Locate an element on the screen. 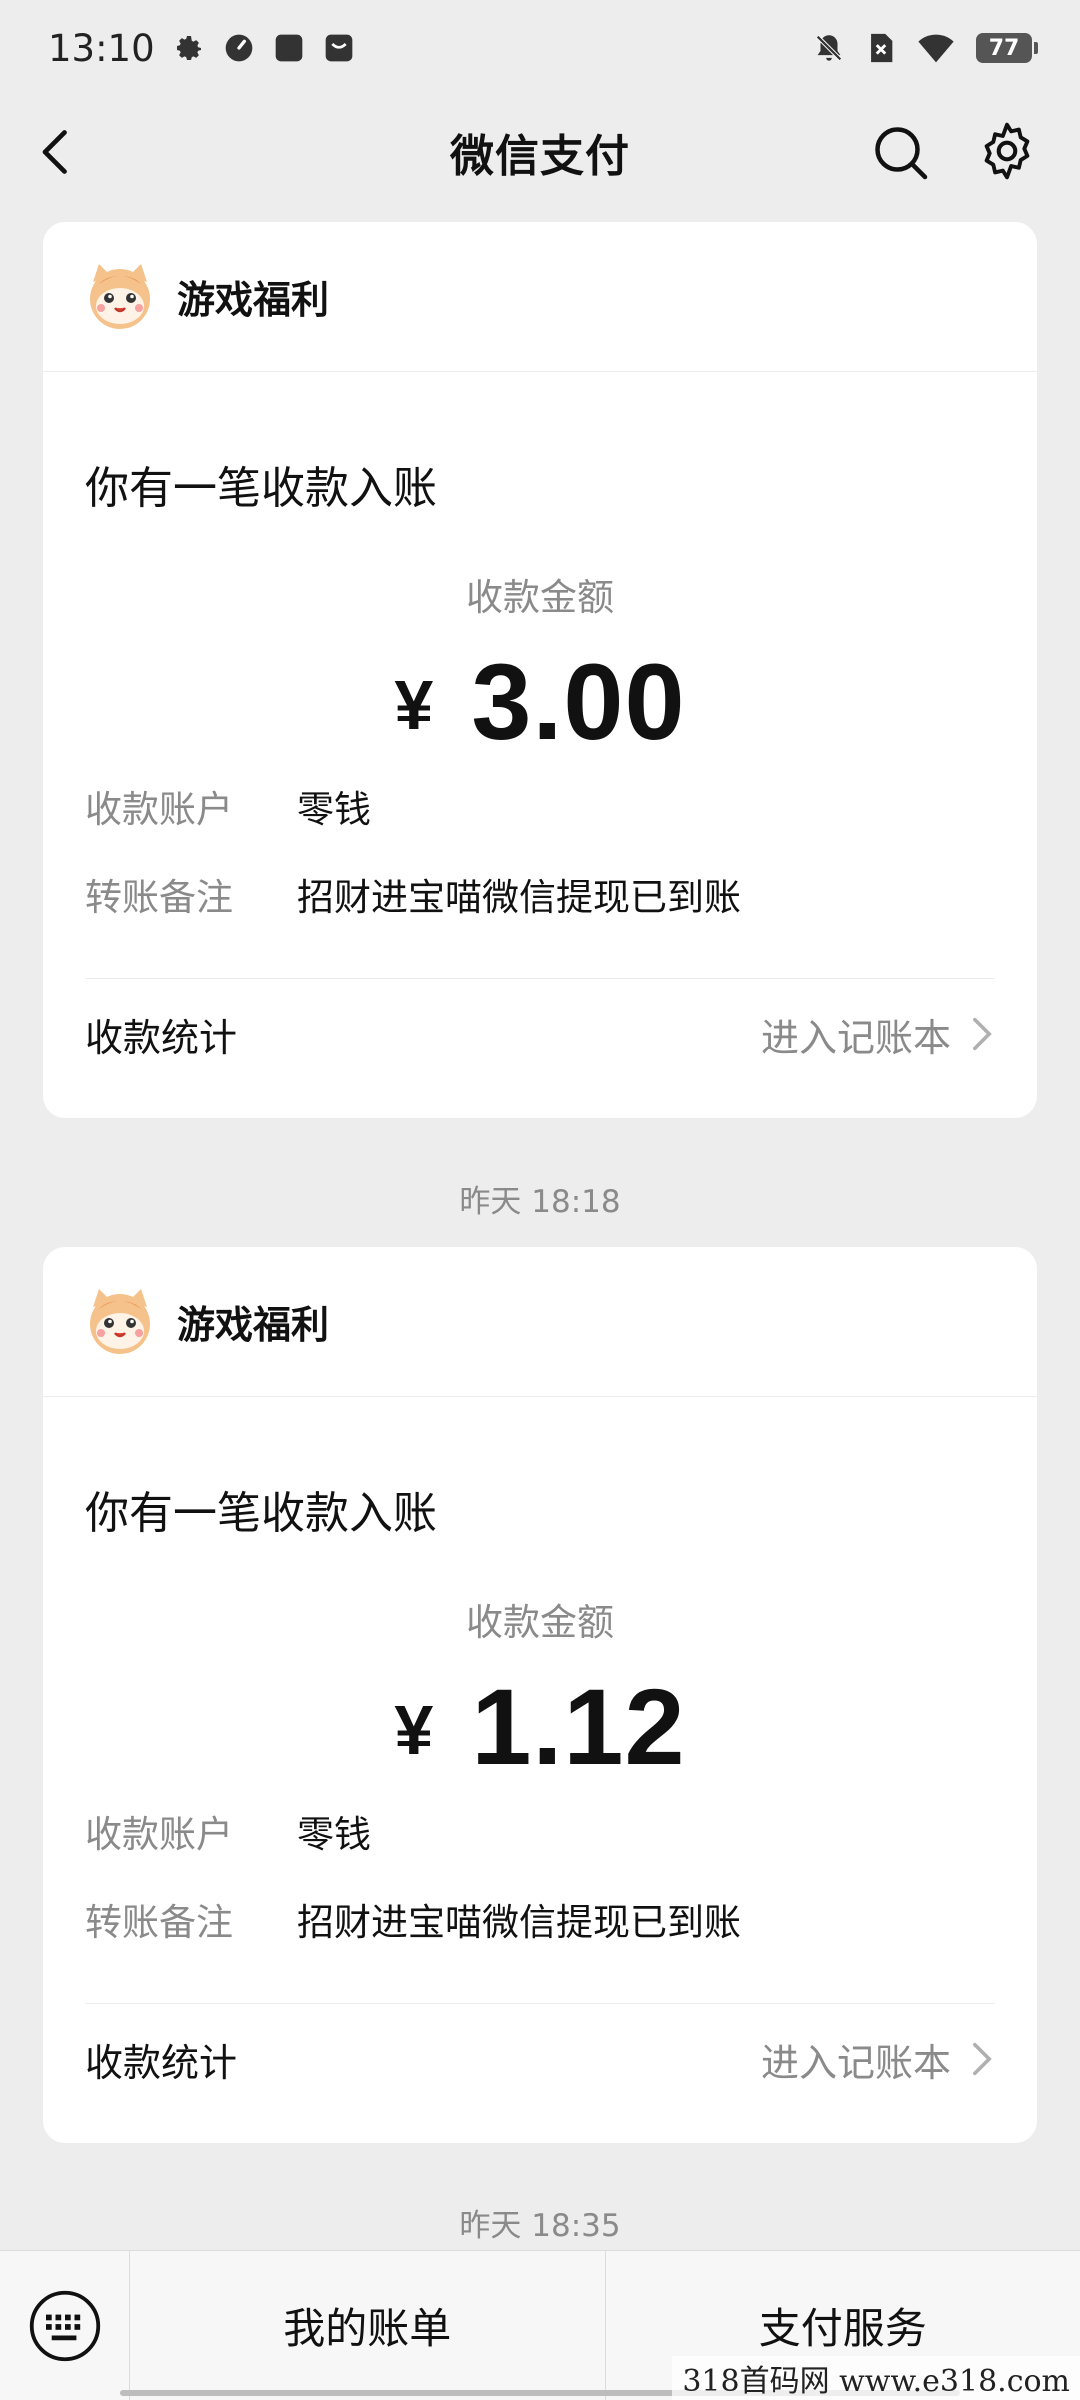 Image resolution: width=1080 pixels, height=2400 pixels. amount: ¥1.12 is located at coordinates (540, 1727).